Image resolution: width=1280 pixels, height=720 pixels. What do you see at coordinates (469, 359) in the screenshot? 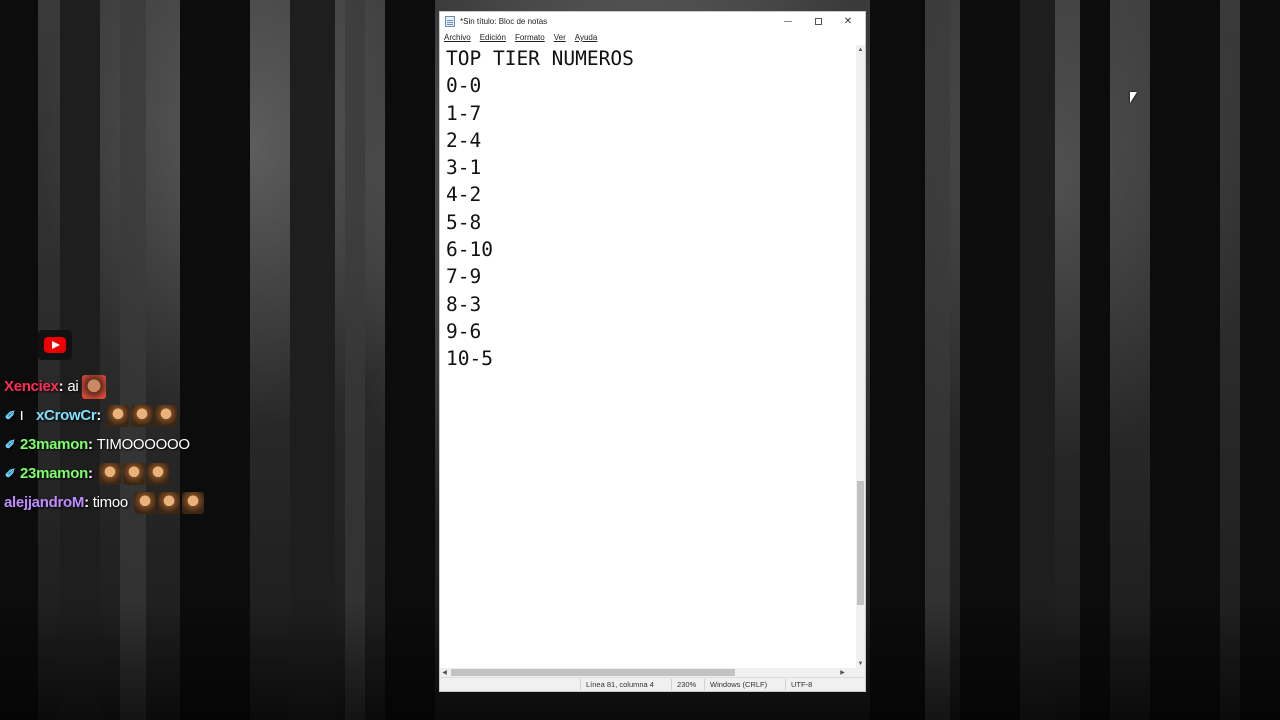
I see `text-line: 10-5` at bounding box center [469, 359].